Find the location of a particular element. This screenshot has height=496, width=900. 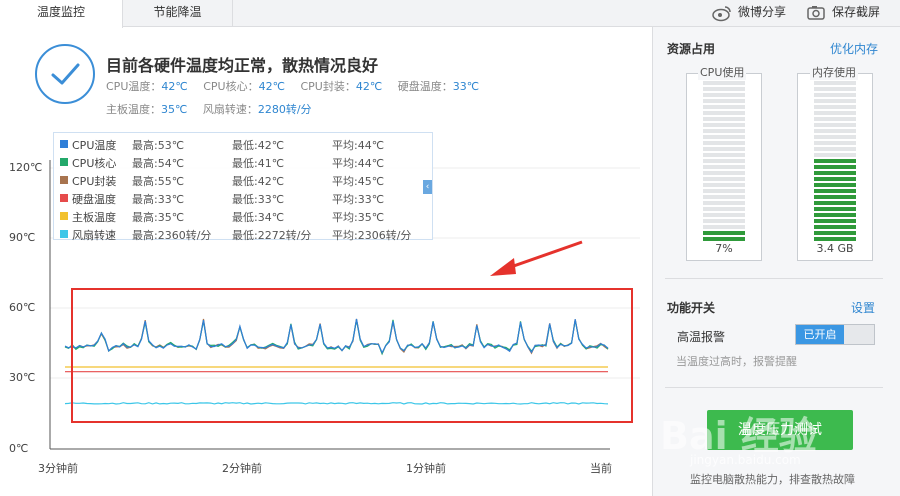

legend-avg: 平均:45℃ is located at coordinates (358, 181).